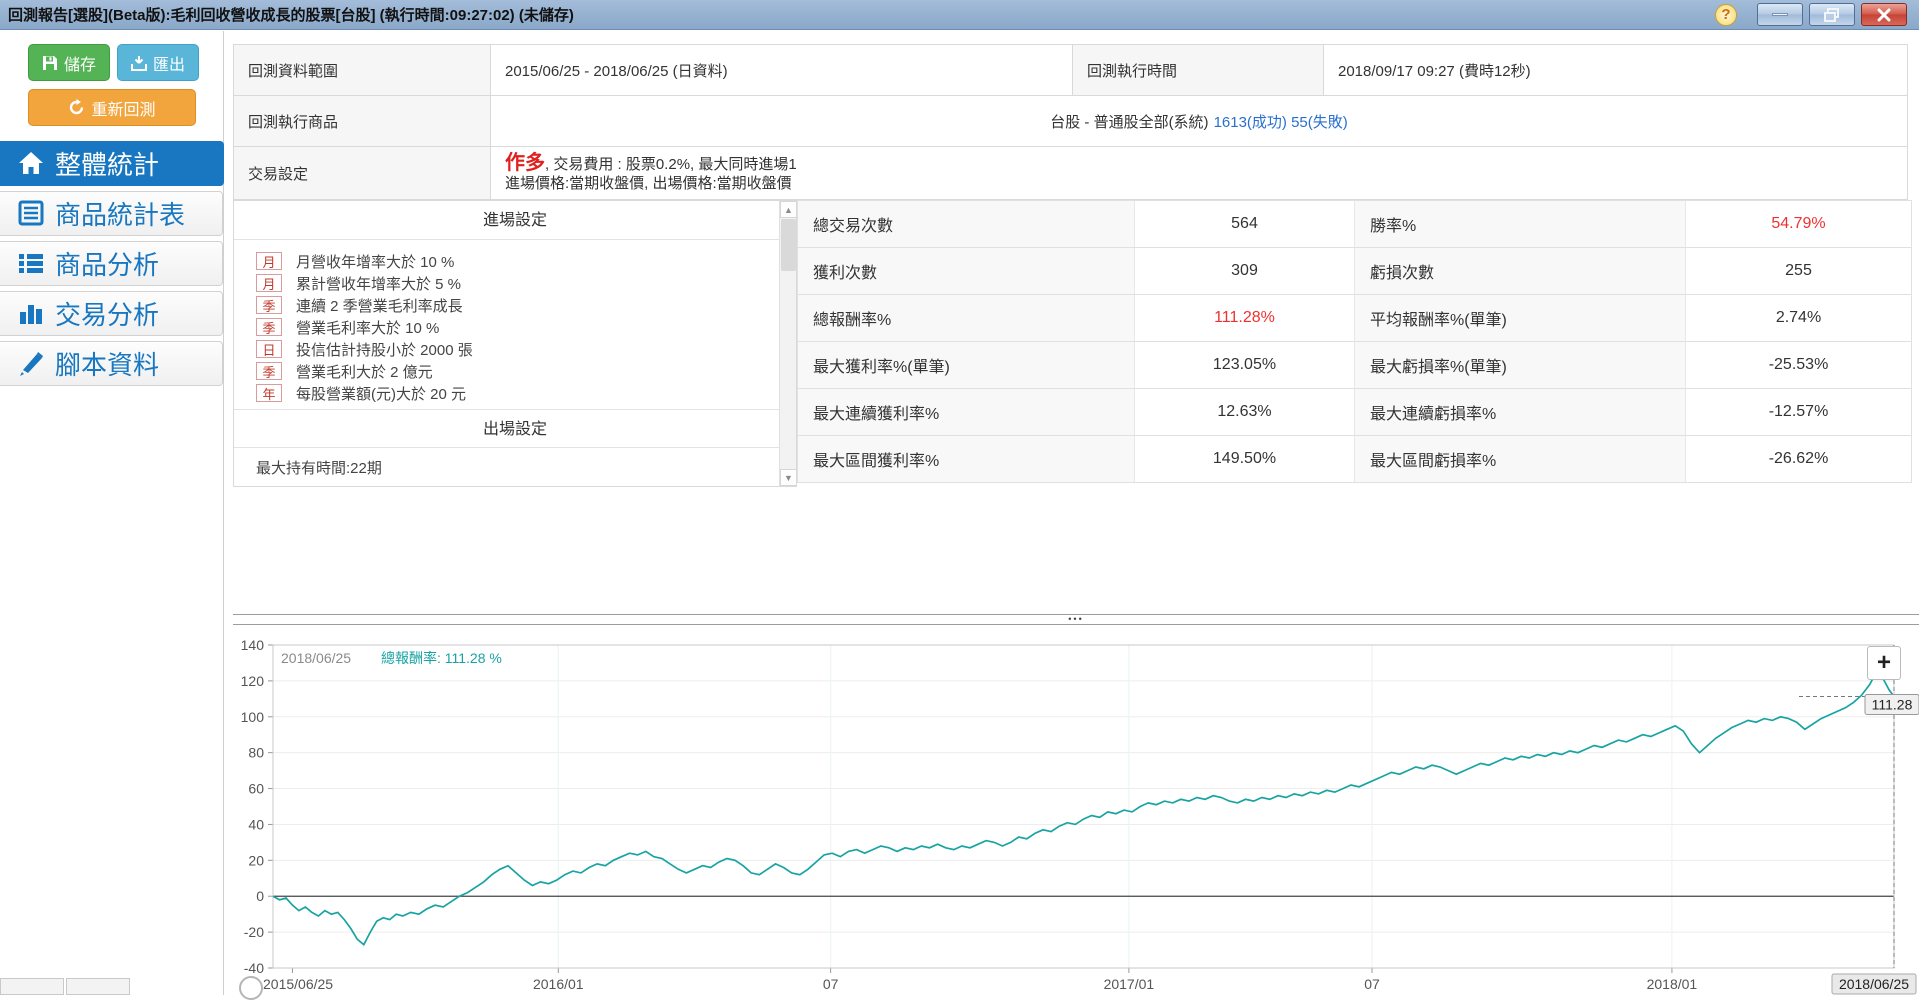 The width and height of the screenshot is (1919, 1000). What do you see at coordinates (31, 213) in the screenshot?
I see `table-icon` at bounding box center [31, 213].